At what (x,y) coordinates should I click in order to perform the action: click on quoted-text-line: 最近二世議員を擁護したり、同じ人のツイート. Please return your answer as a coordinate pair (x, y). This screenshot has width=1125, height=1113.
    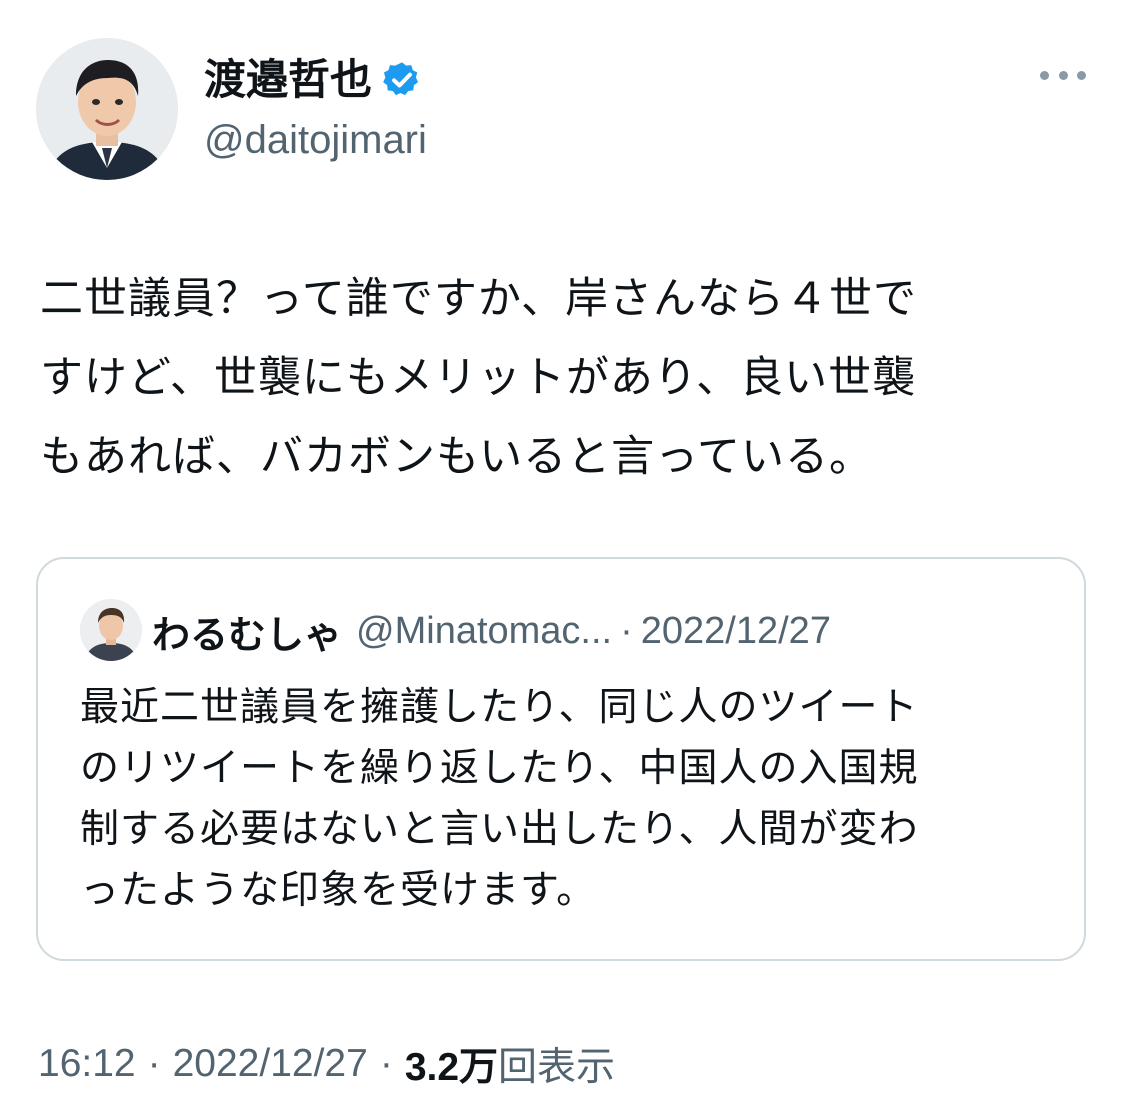
    Looking at the image, I should click on (499, 707).